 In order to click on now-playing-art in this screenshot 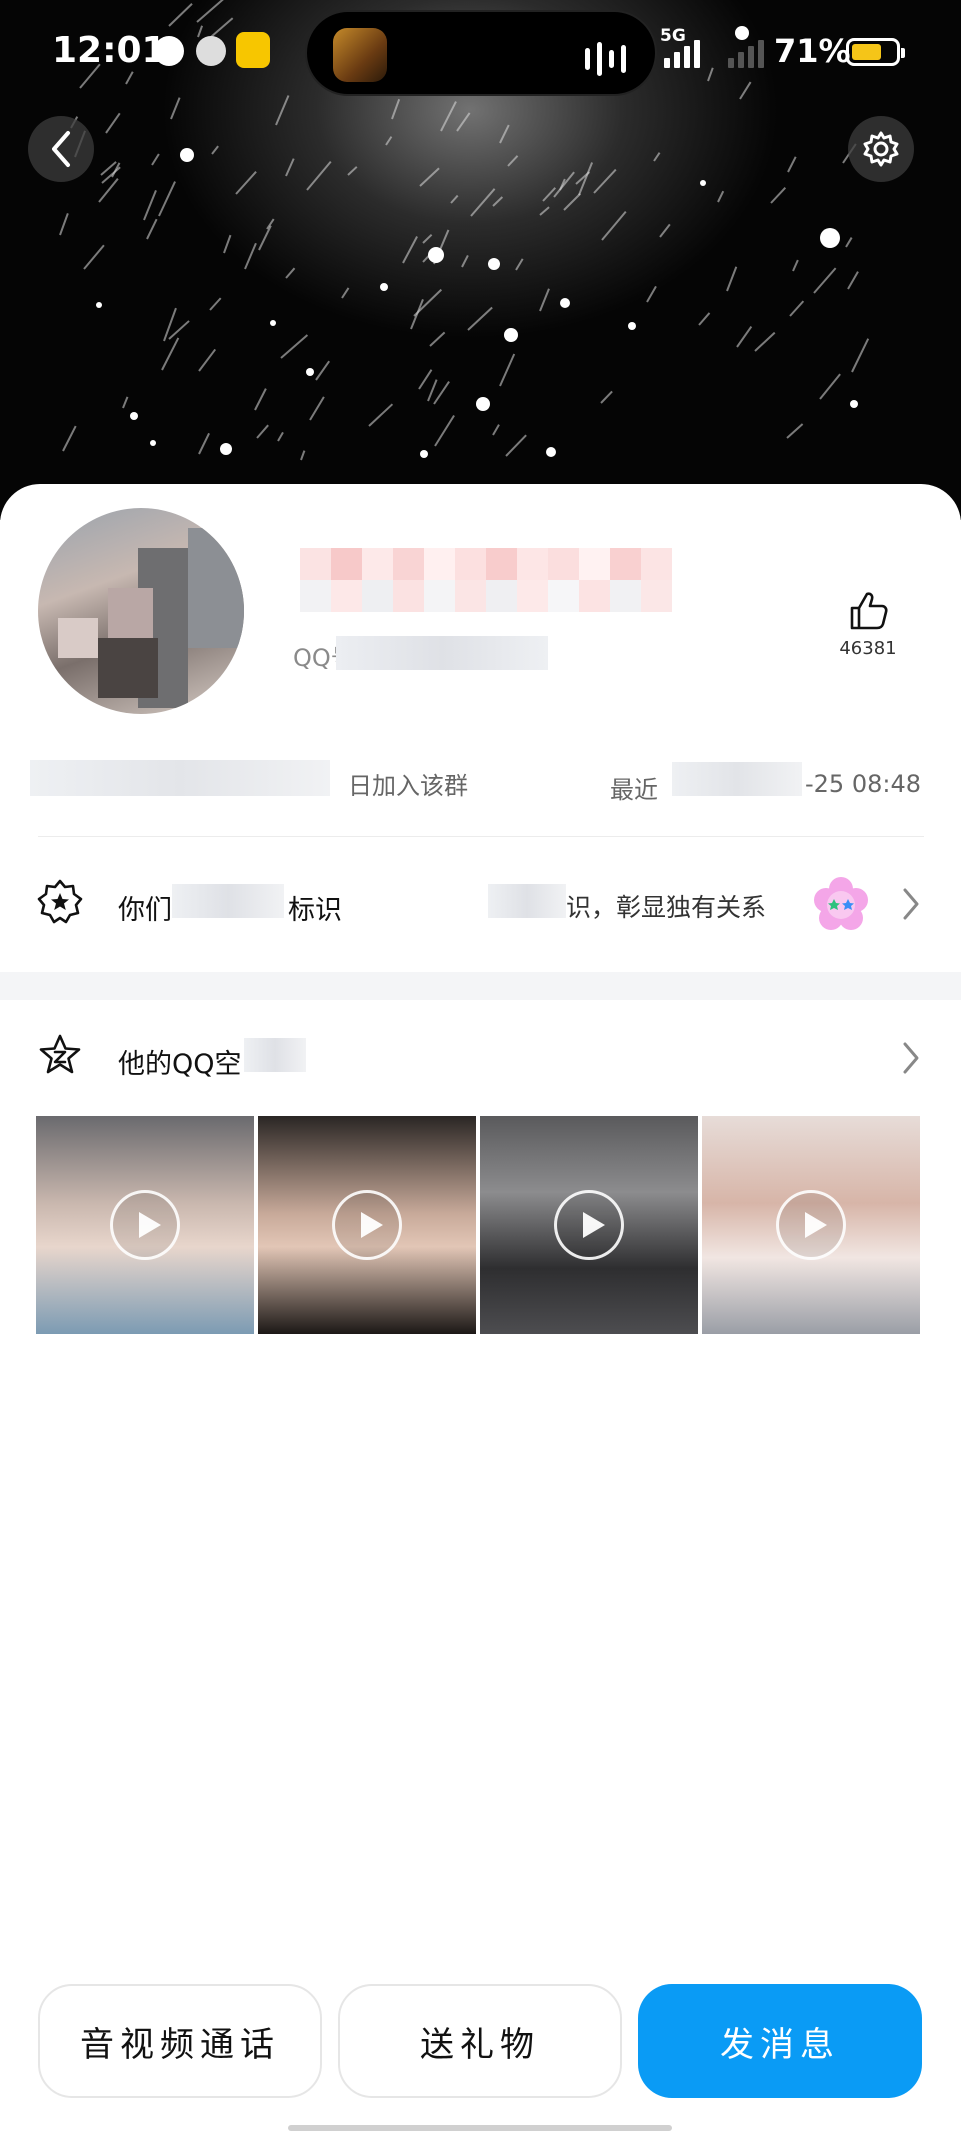, I will do `click(360, 55)`.